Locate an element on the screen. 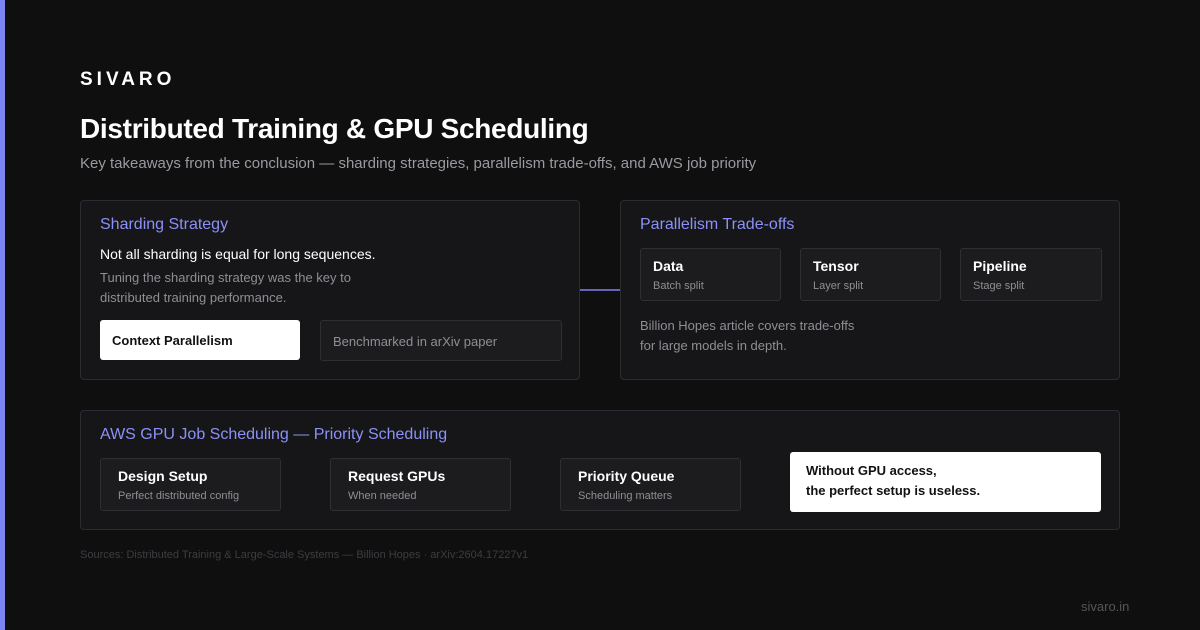 The image size is (1200, 630). step-sub: Scheduling matters is located at coordinates (625, 496).